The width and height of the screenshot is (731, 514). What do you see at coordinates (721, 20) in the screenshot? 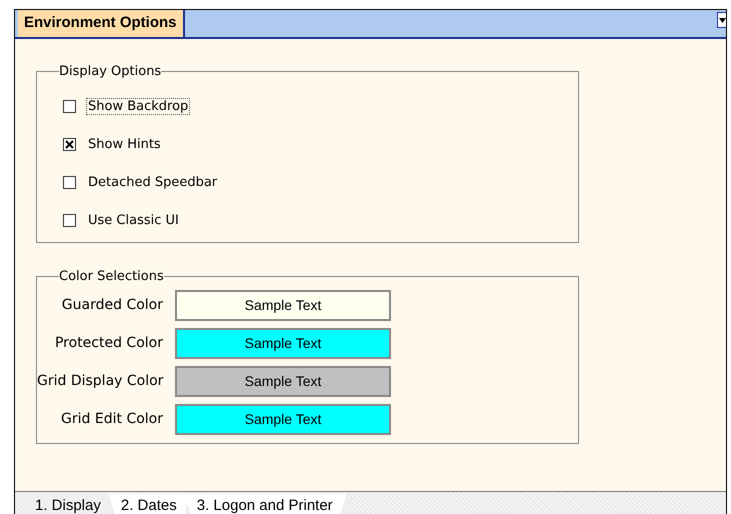
I see `dropdown-icon` at bounding box center [721, 20].